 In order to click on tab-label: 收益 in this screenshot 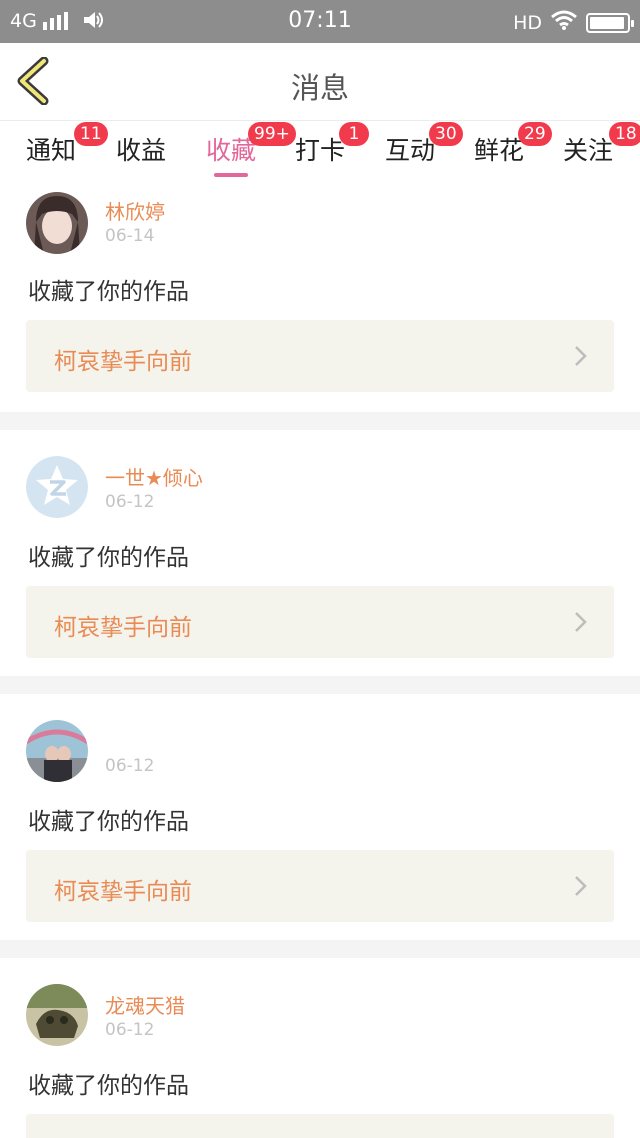, I will do `click(141, 150)`.